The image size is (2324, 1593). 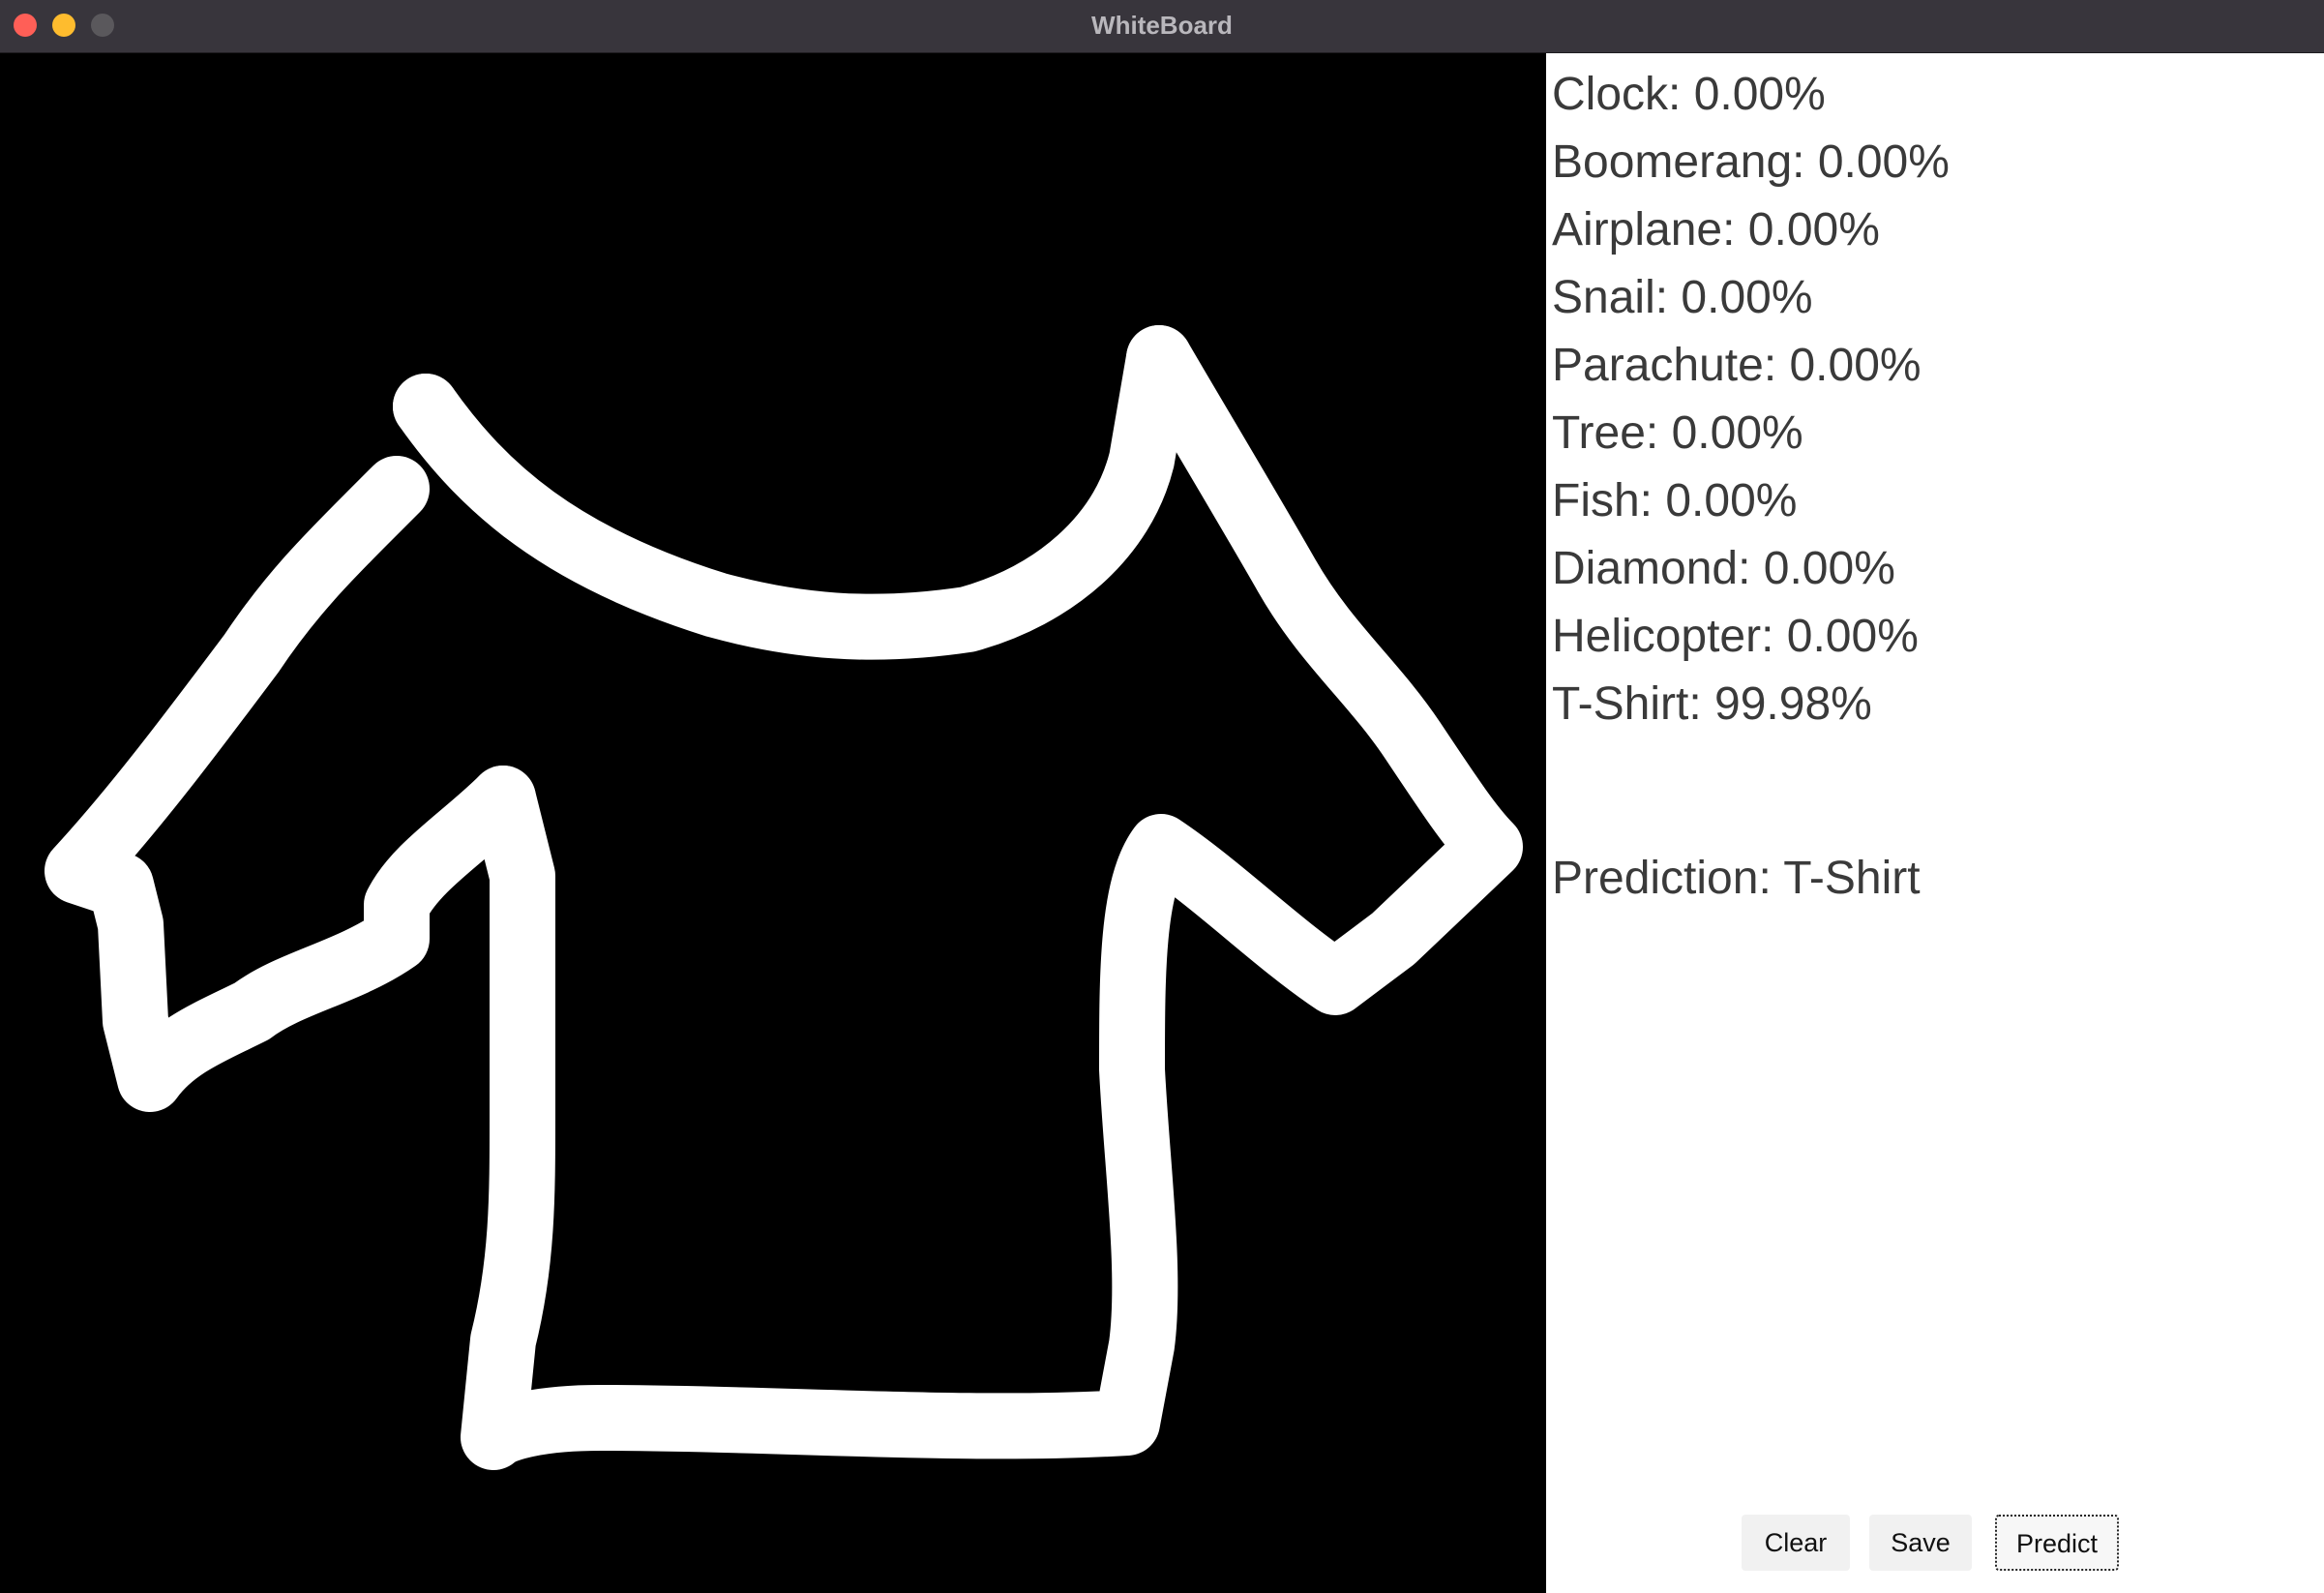 I want to click on score-diamond: Diamond: 0.00%, so click(x=1724, y=568).